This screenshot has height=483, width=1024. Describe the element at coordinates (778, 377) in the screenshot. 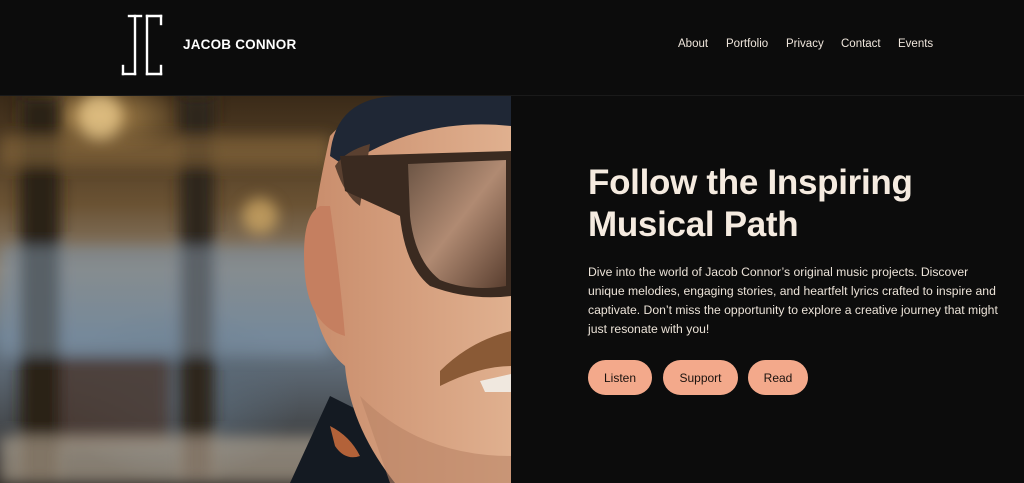

I see `read-button: Read` at that location.